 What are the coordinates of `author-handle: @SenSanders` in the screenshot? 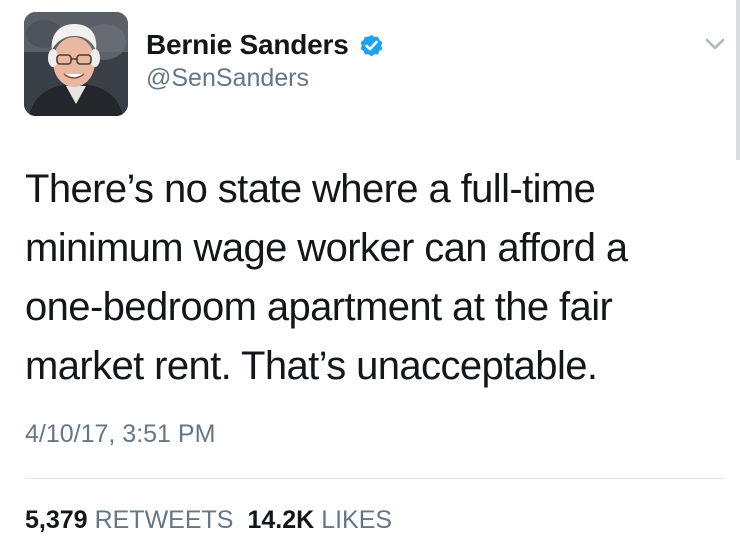 It's located at (227, 78).